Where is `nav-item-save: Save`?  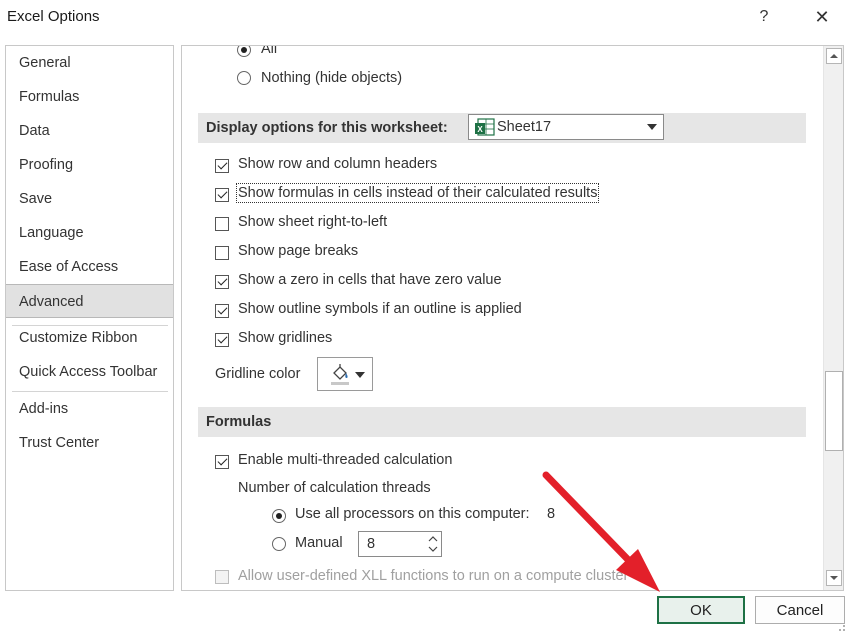 nav-item-save: Save is located at coordinates (89, 199).